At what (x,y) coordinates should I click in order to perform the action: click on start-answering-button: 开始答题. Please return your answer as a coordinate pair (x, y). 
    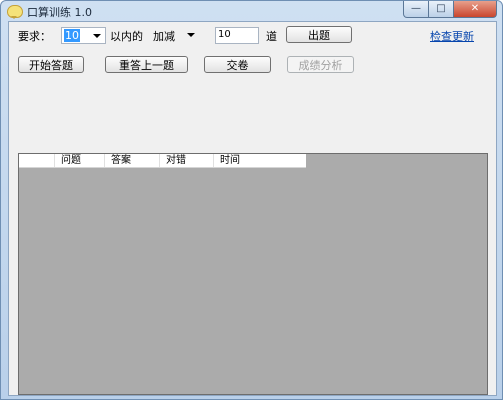
    Looking at the image, I should click on (51, 64).